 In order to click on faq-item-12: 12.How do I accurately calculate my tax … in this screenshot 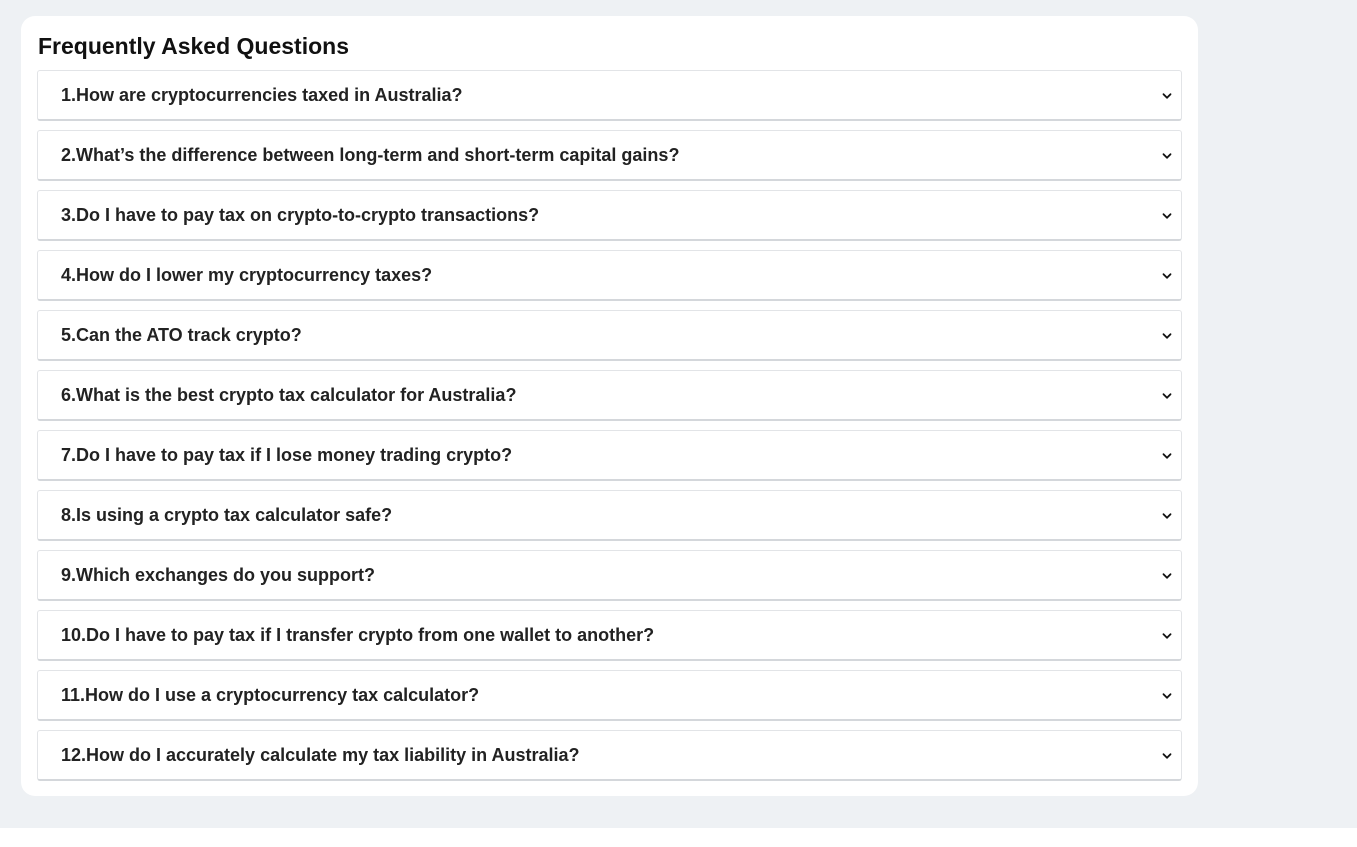, I will do `click(609, 755)`.